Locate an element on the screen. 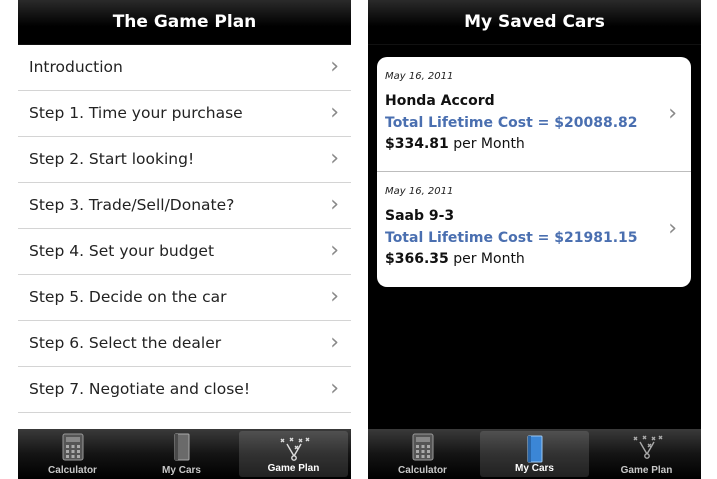 The image size is (717, 479). nav-bar: The Game Plan is located at coordinates (184, 22).